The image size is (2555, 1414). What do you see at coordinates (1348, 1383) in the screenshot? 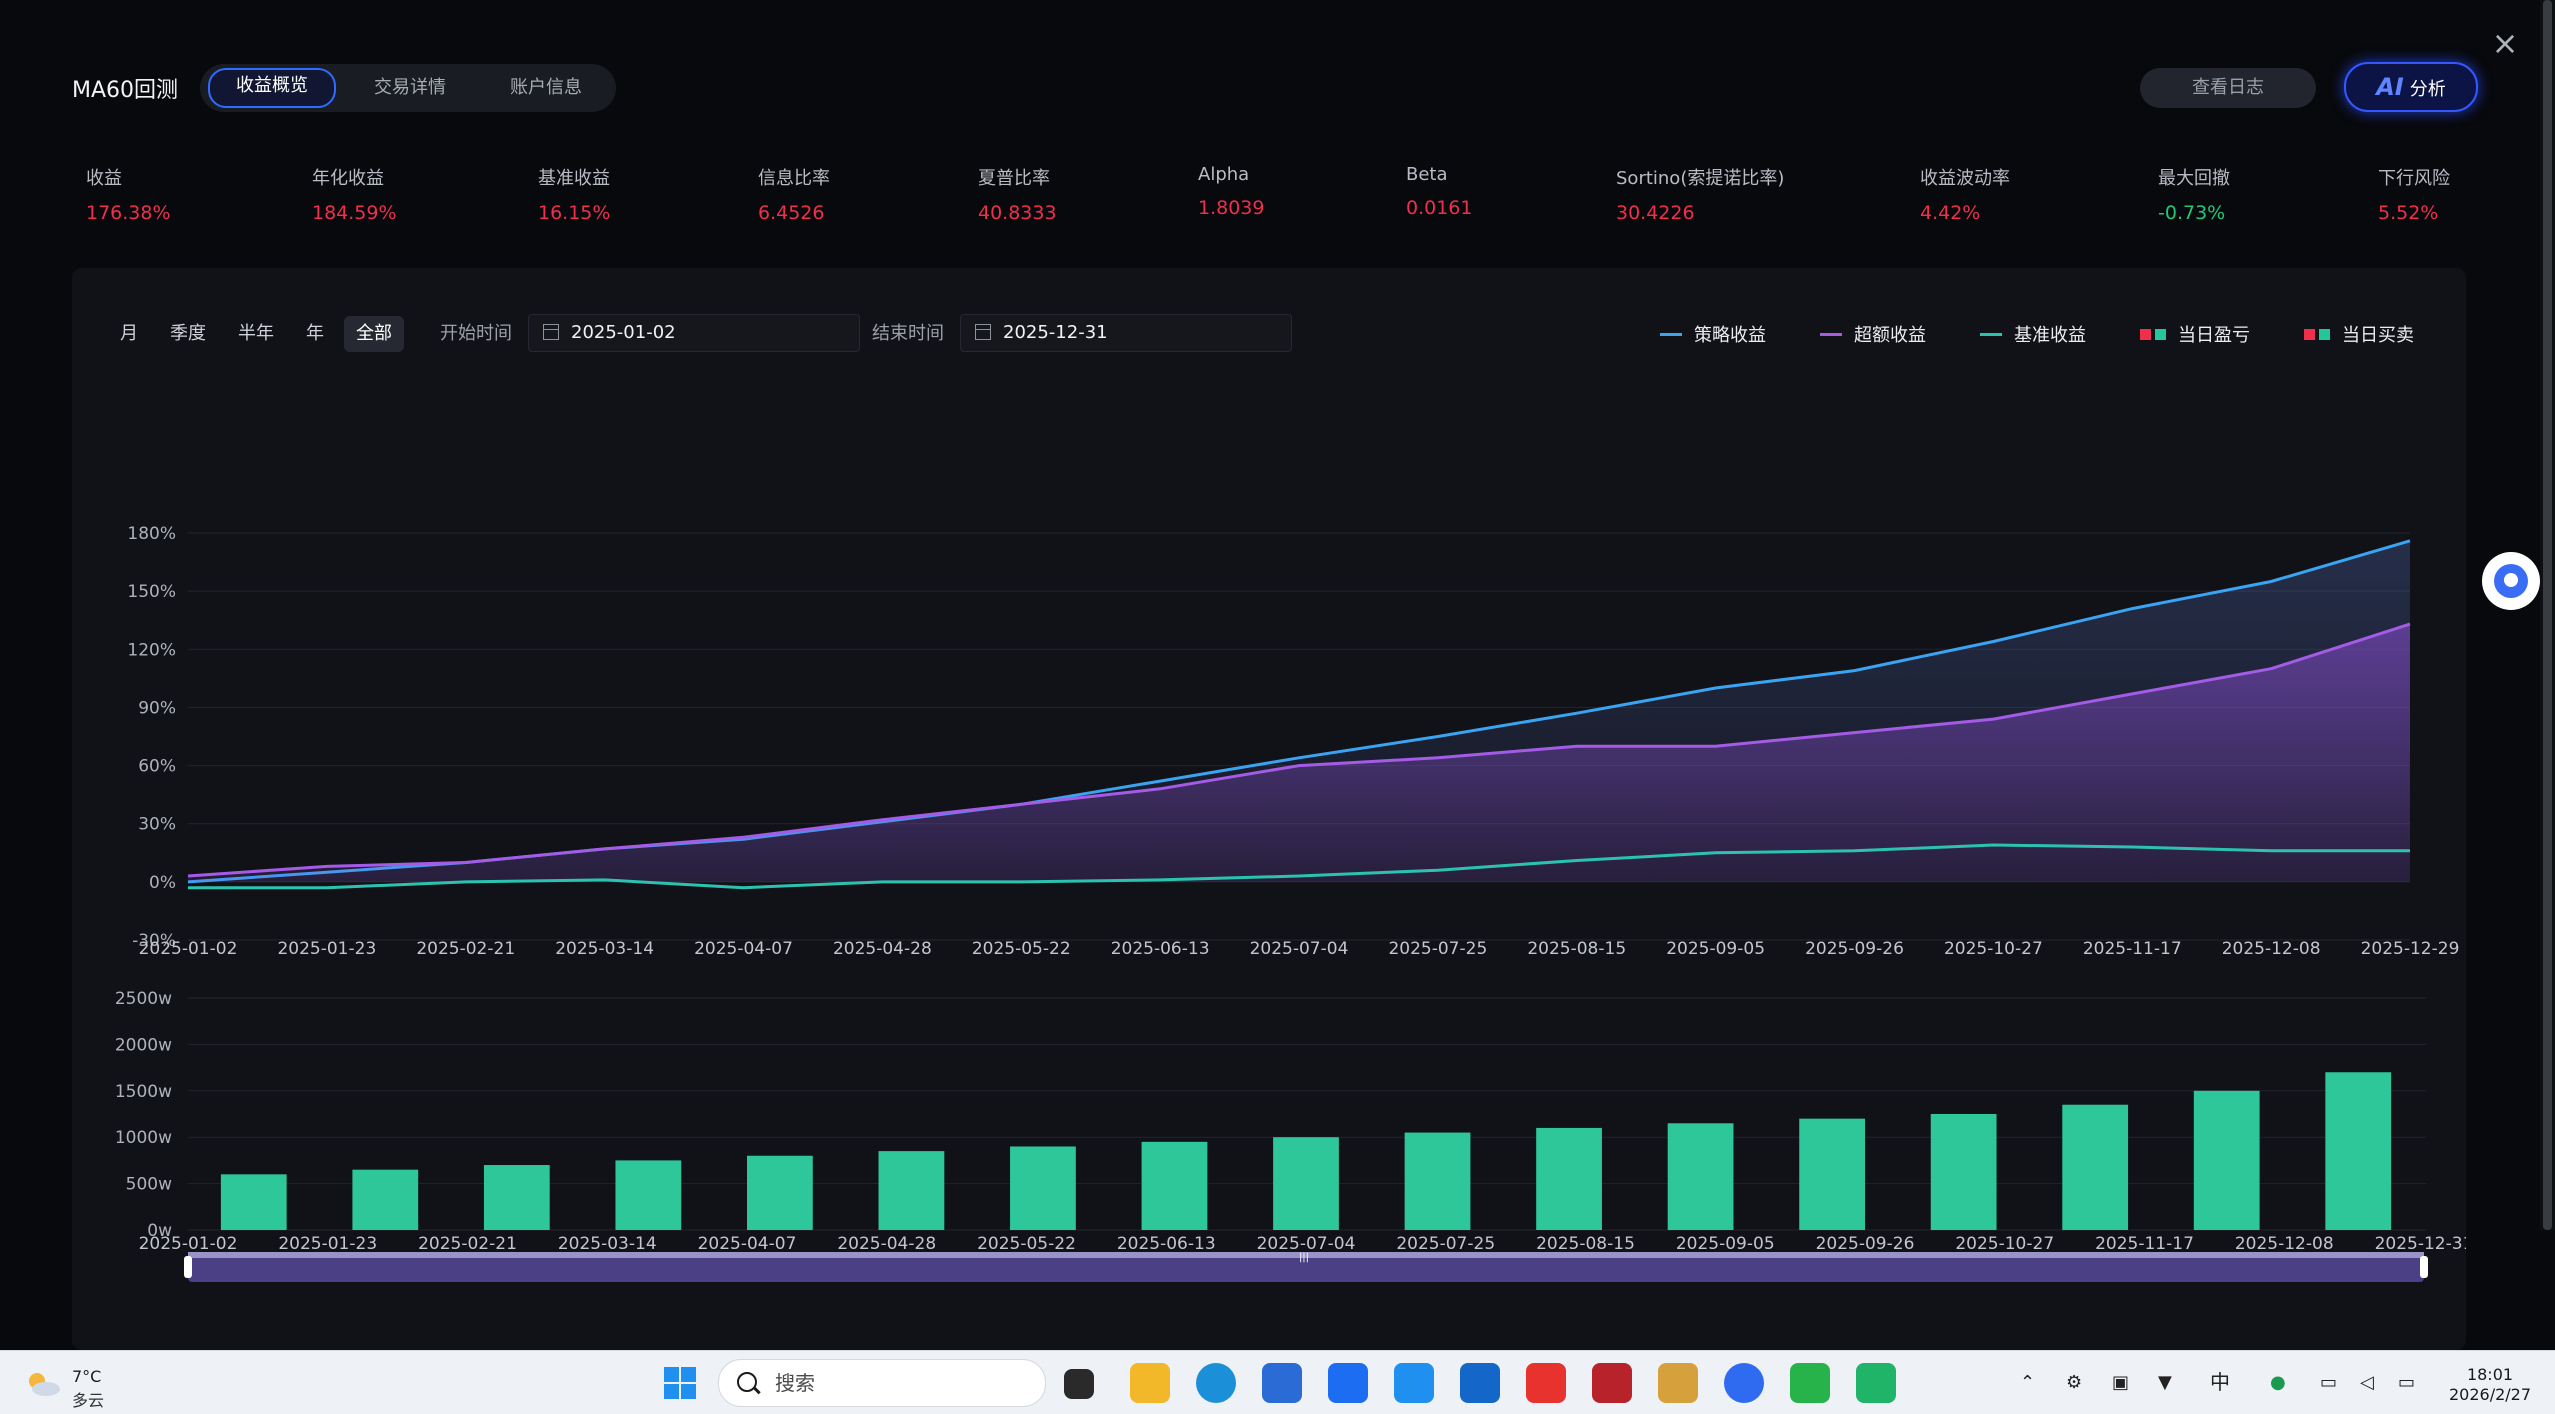
I see `app-w-icon` at bounding box center [1348, 1383].